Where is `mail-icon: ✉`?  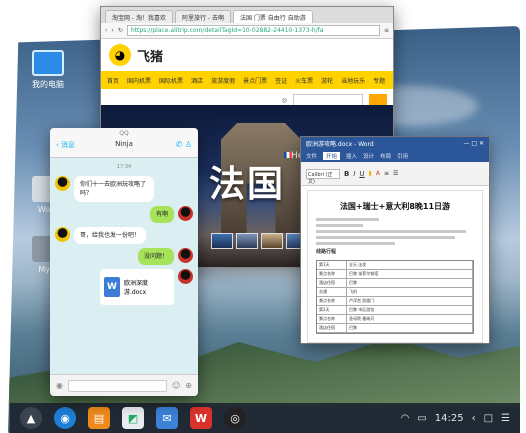
mail-icon: ✉ is located at coordinates (167, 418).